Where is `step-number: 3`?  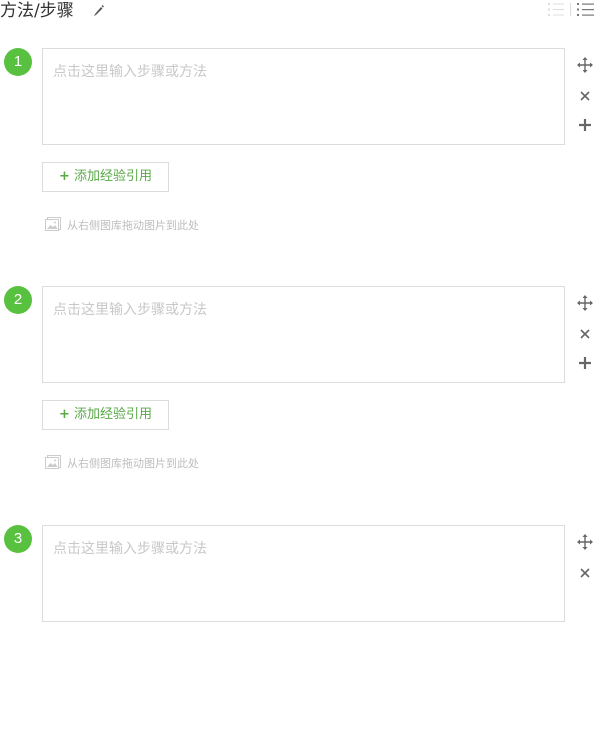
step-number: 3 is located at coordinates (18, 539).